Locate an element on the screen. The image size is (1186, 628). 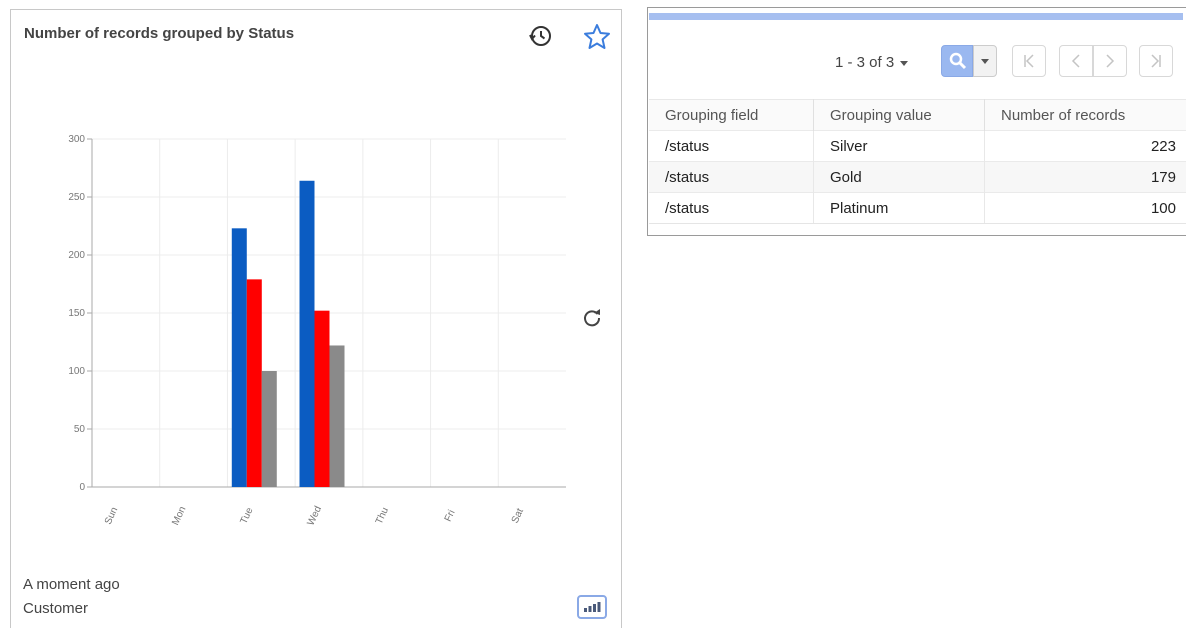
search-options-button is located at coordinates (985, 61).